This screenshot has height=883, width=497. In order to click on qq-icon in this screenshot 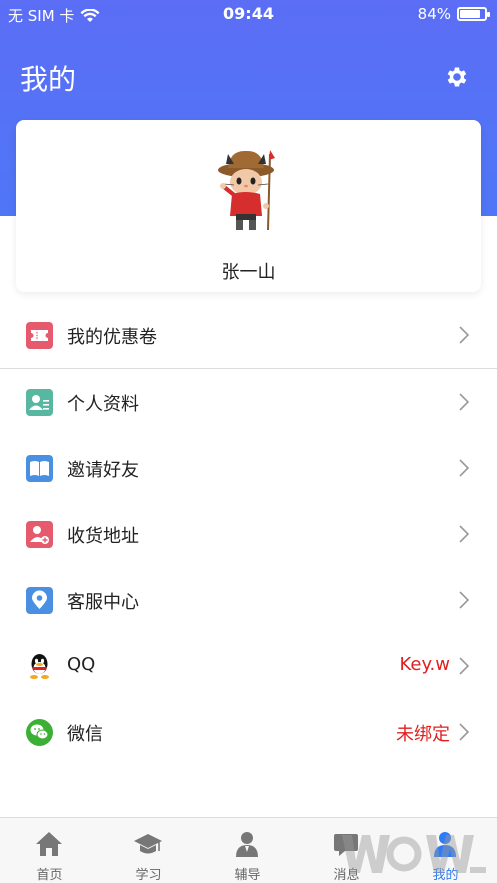, I will do `click(39, 666)`.